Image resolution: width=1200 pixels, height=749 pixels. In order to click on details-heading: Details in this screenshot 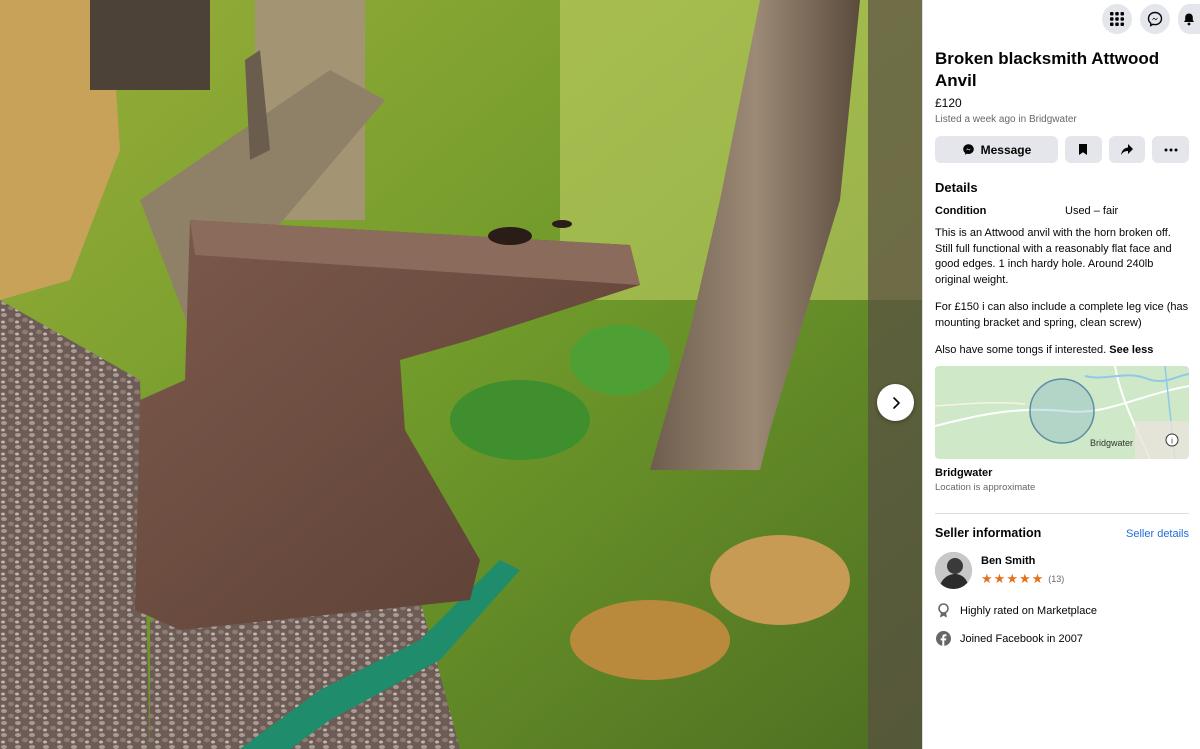, I will do `click(956, 187)`.